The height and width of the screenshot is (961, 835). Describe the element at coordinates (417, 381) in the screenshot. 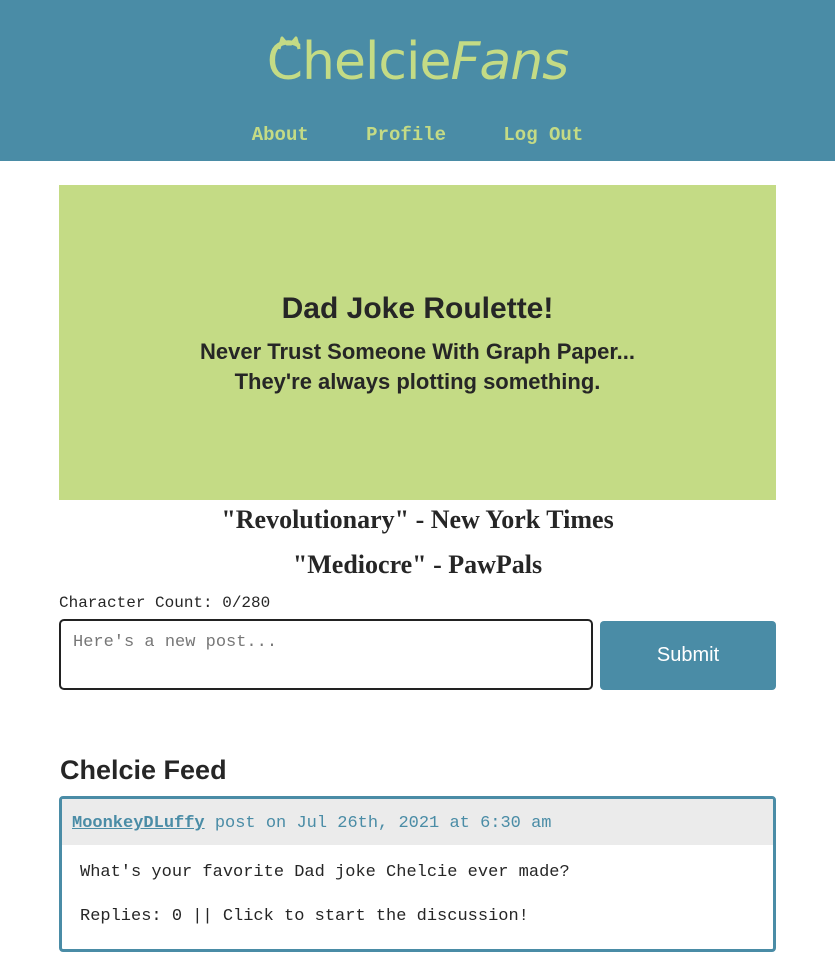

I see `joke-line-2: They're always plotting something.` at that location.